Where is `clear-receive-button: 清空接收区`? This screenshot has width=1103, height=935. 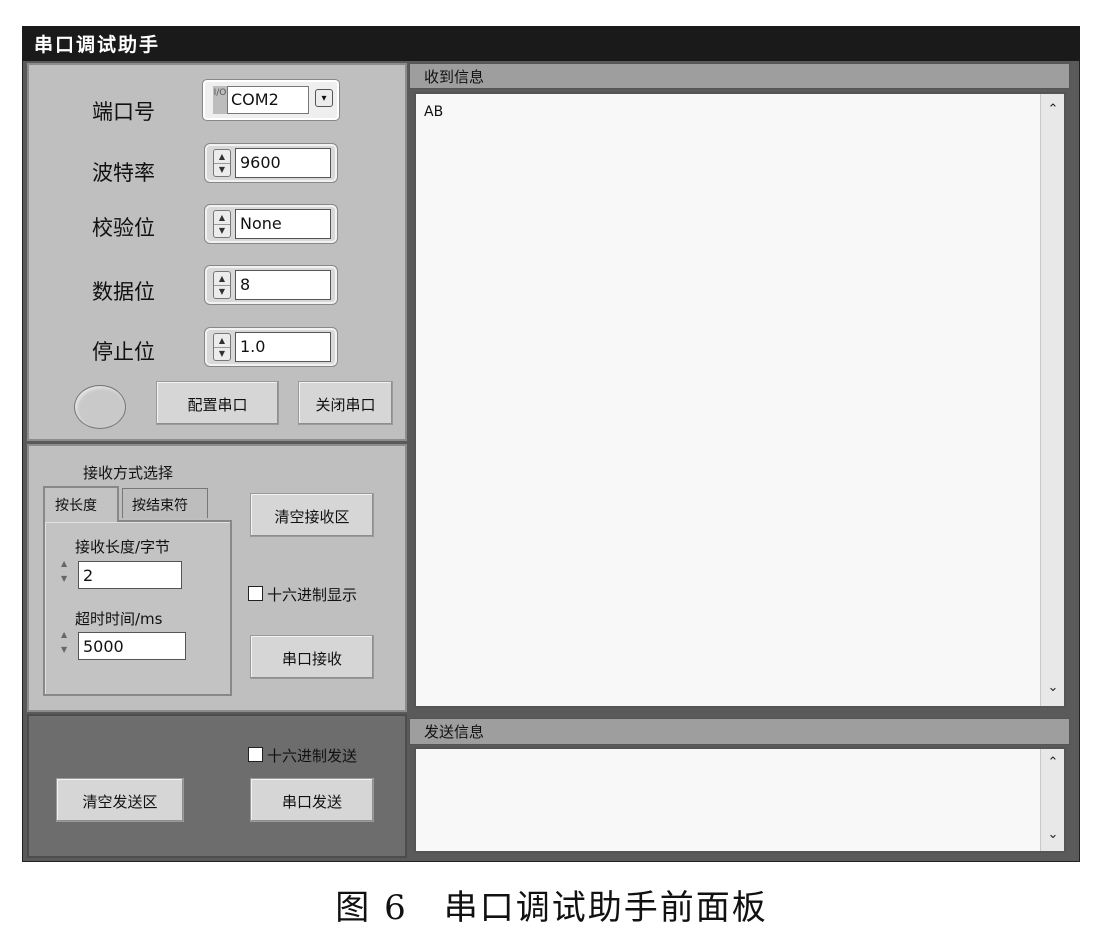 clear-receive-button: 清空接收区 is located at coordinates (312, 515).